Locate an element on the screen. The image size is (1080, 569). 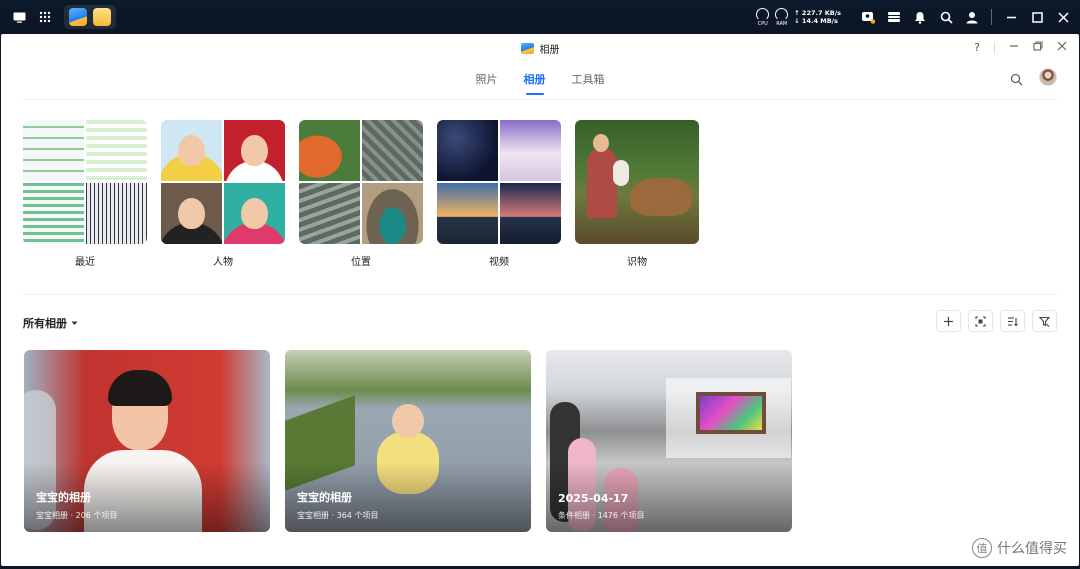
taskbar-close-icon is located at coordinates (1063, 17).